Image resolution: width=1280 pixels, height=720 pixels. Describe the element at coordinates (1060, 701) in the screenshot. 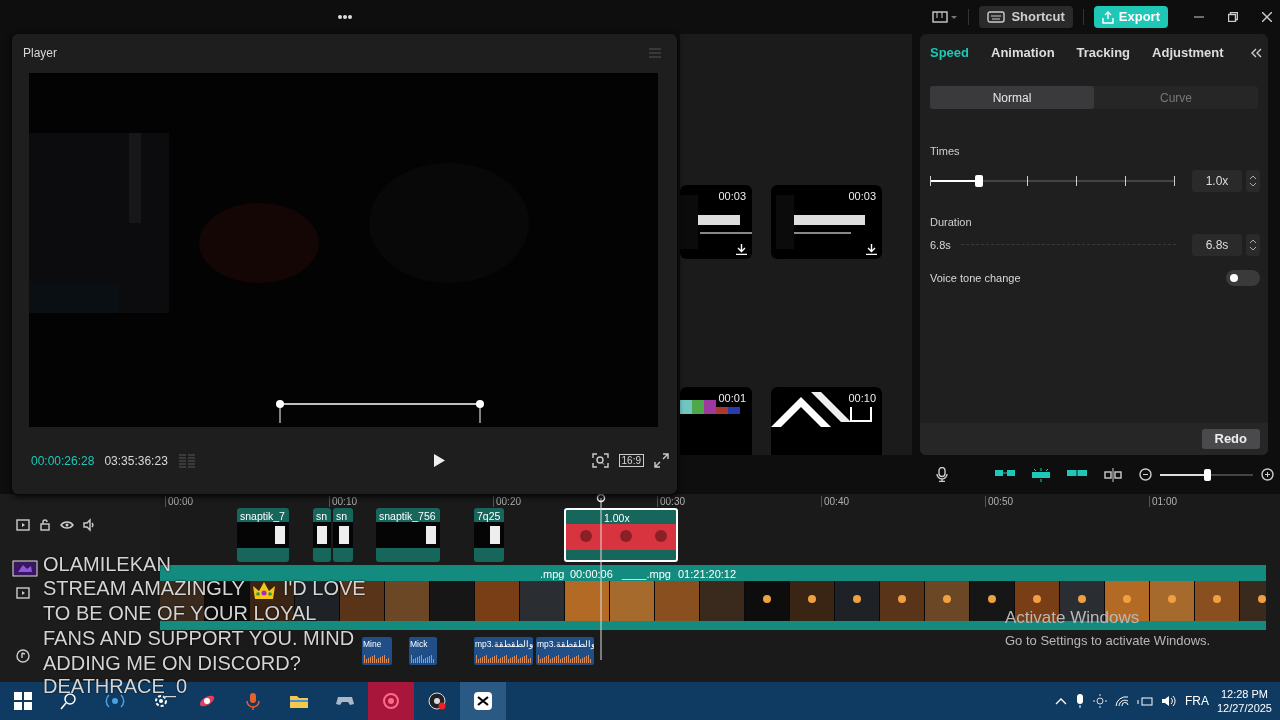

I see `chevron-up-icon` at that location.